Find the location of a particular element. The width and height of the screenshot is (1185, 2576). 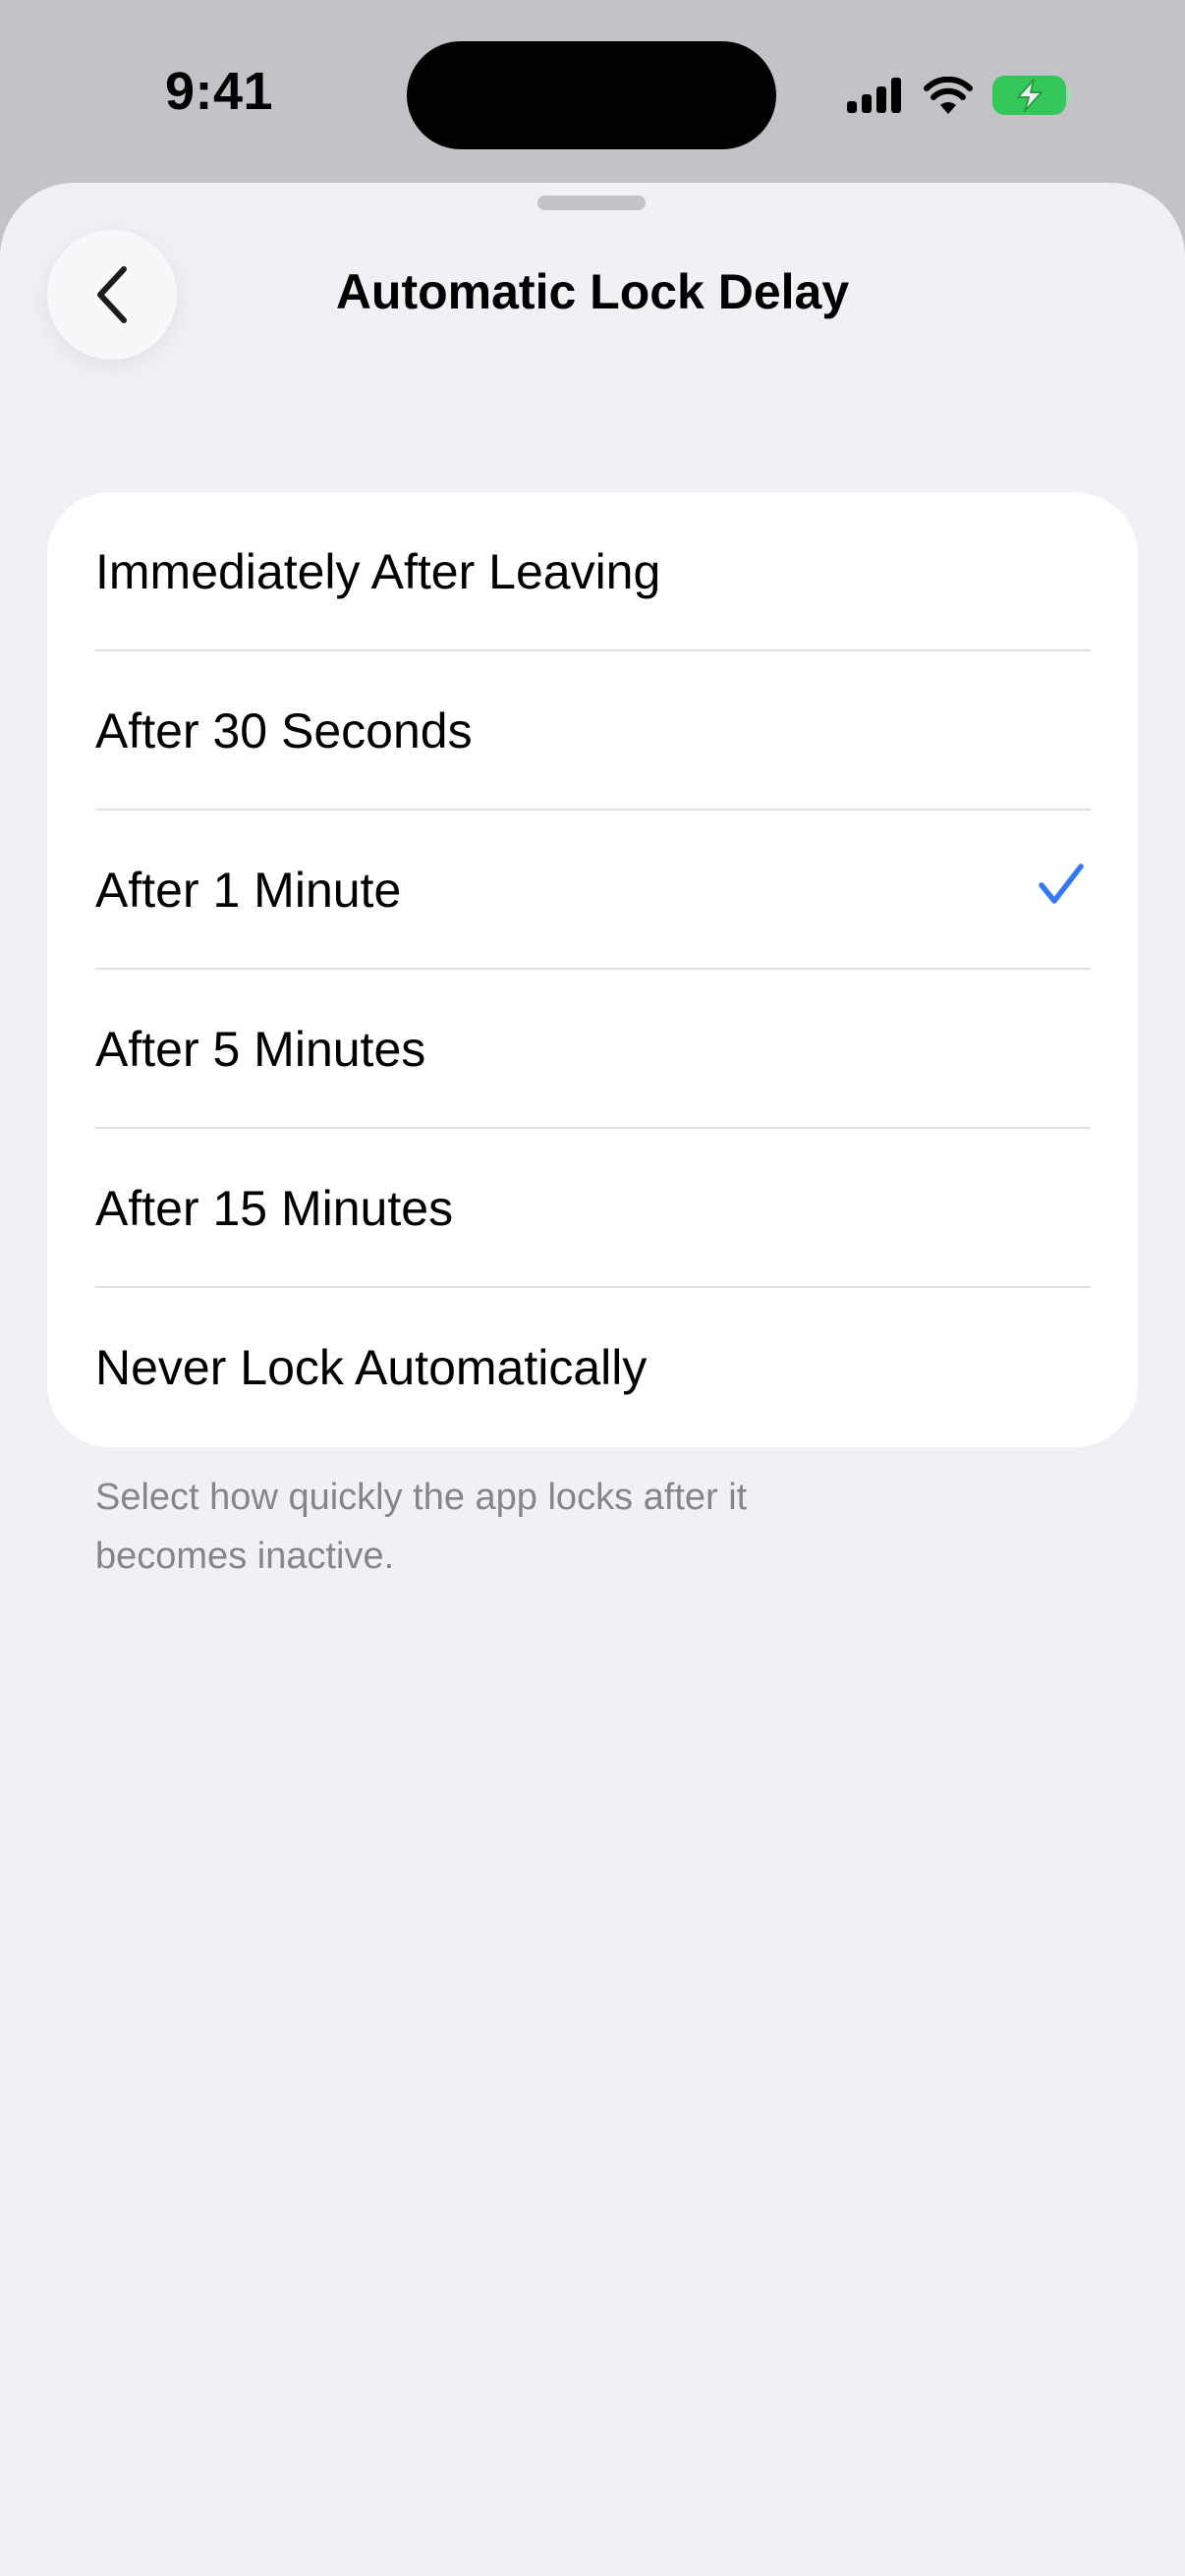

status-icons is located at coordinates (960, 95).